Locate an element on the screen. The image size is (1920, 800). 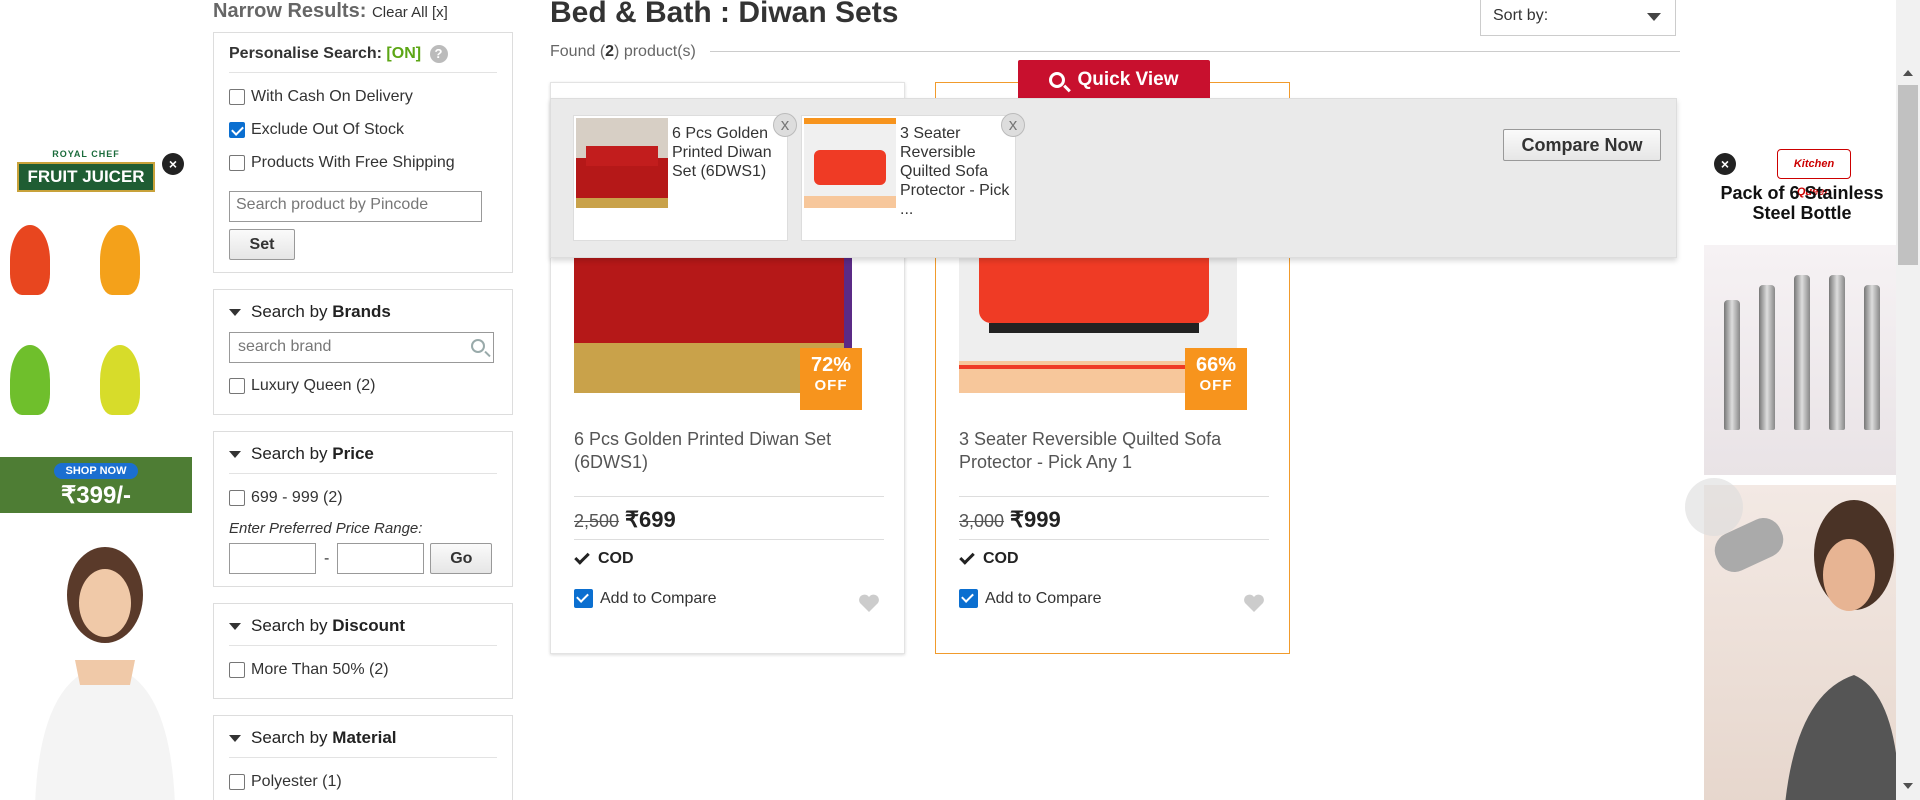
max-price-input is located at coordinates (381, 559).